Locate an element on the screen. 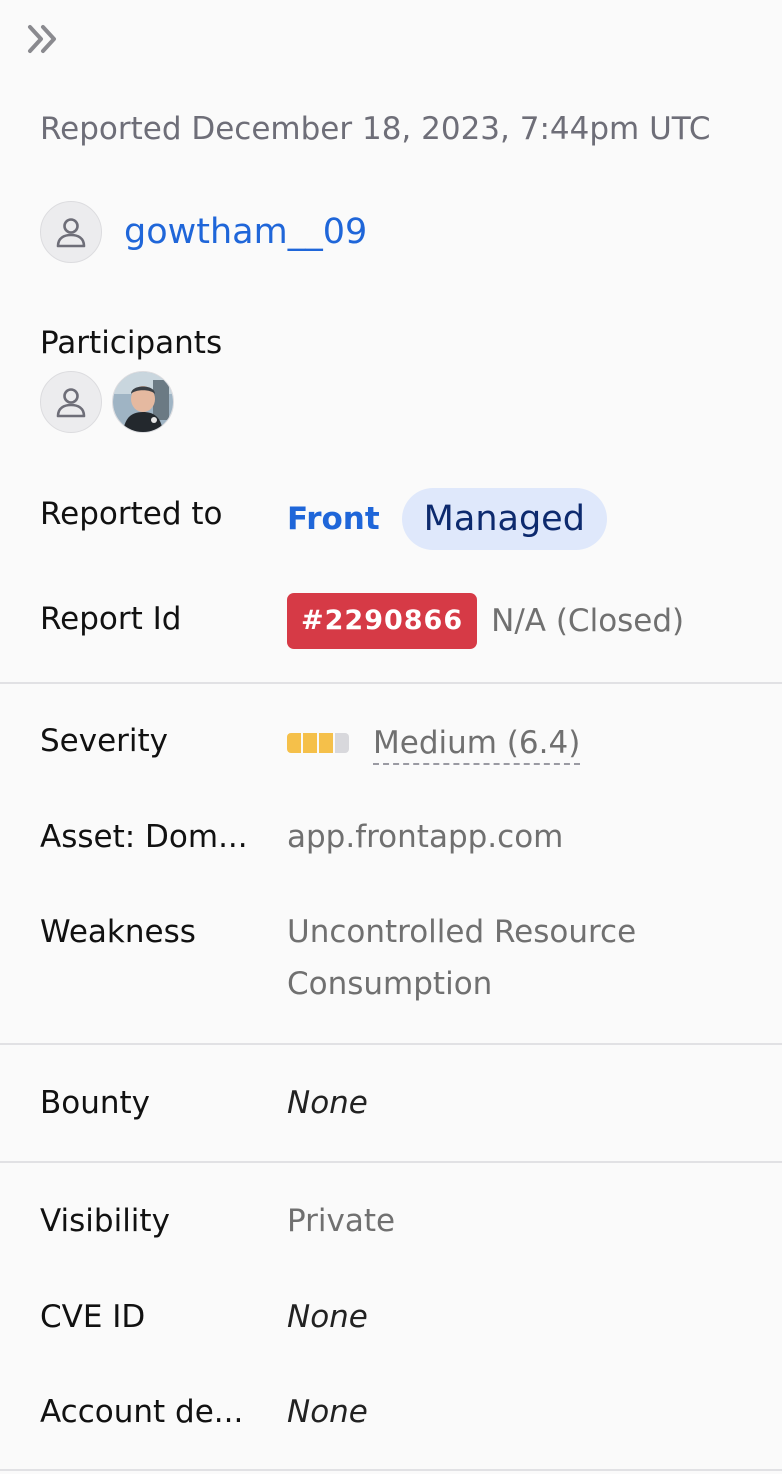 The width and height of the screenshot is (782, 1474). participant-avatar-photo is located at coordinates (143, 402).